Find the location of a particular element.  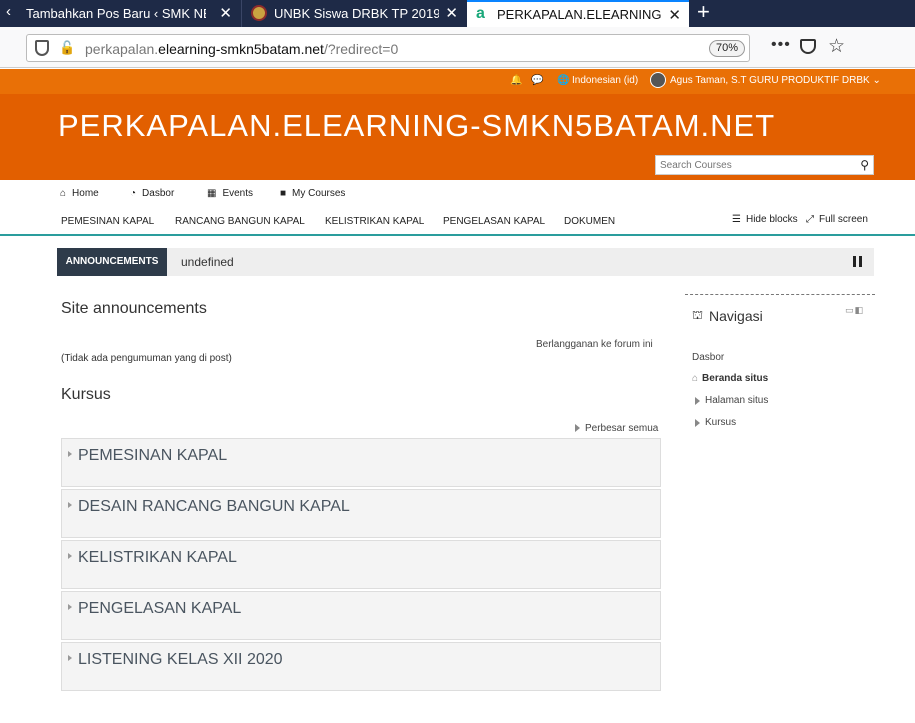

site-title: PERKAPALAN.ELEARNING-SMKN5BATAM.NET is located at coordinates (416, 126).